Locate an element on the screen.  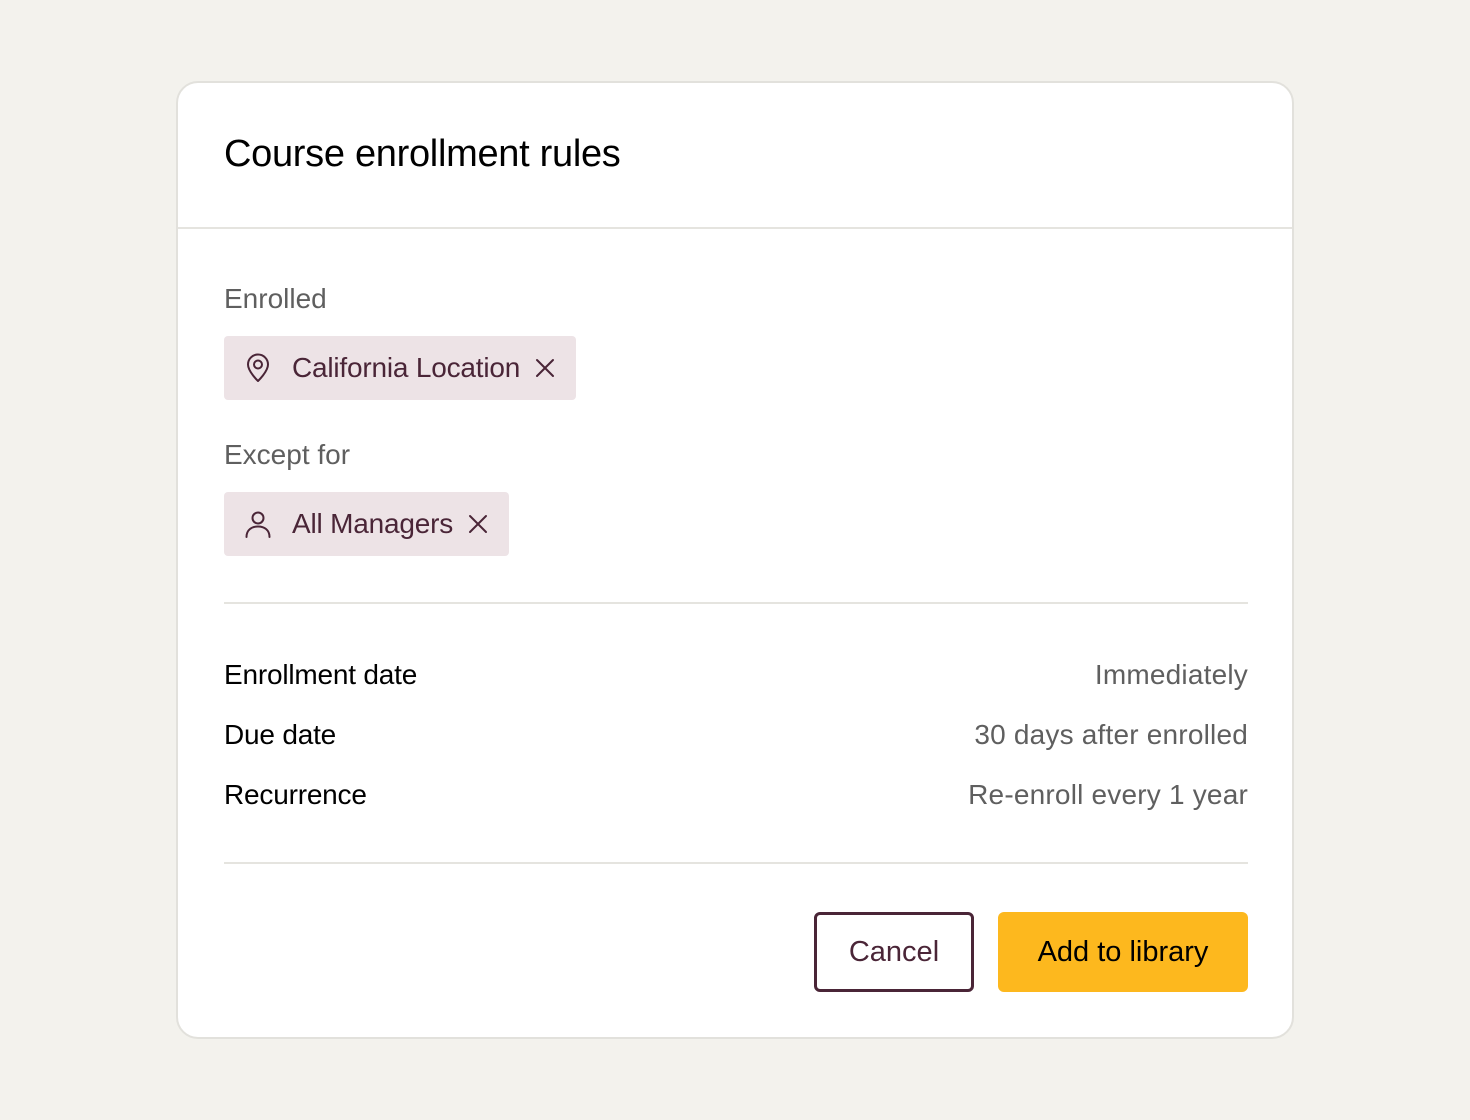
remove-except-chip-close-icon is located at coordinates (478, 524).